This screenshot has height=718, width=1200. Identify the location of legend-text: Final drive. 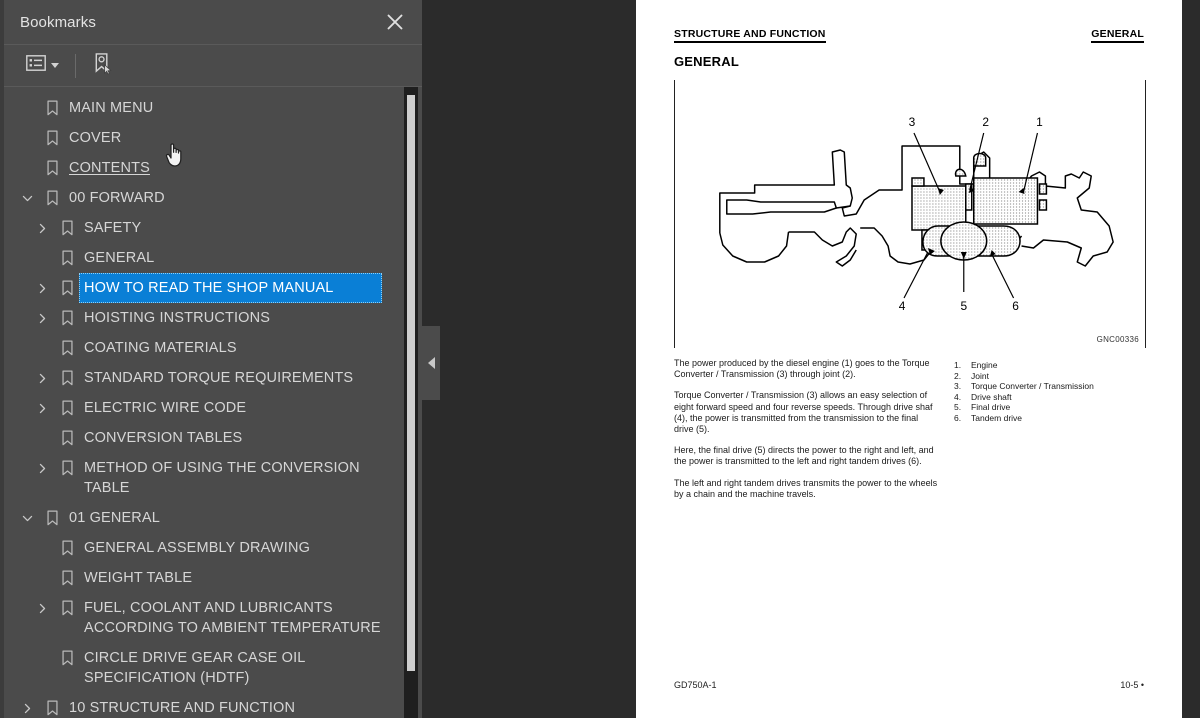
(991, 407).